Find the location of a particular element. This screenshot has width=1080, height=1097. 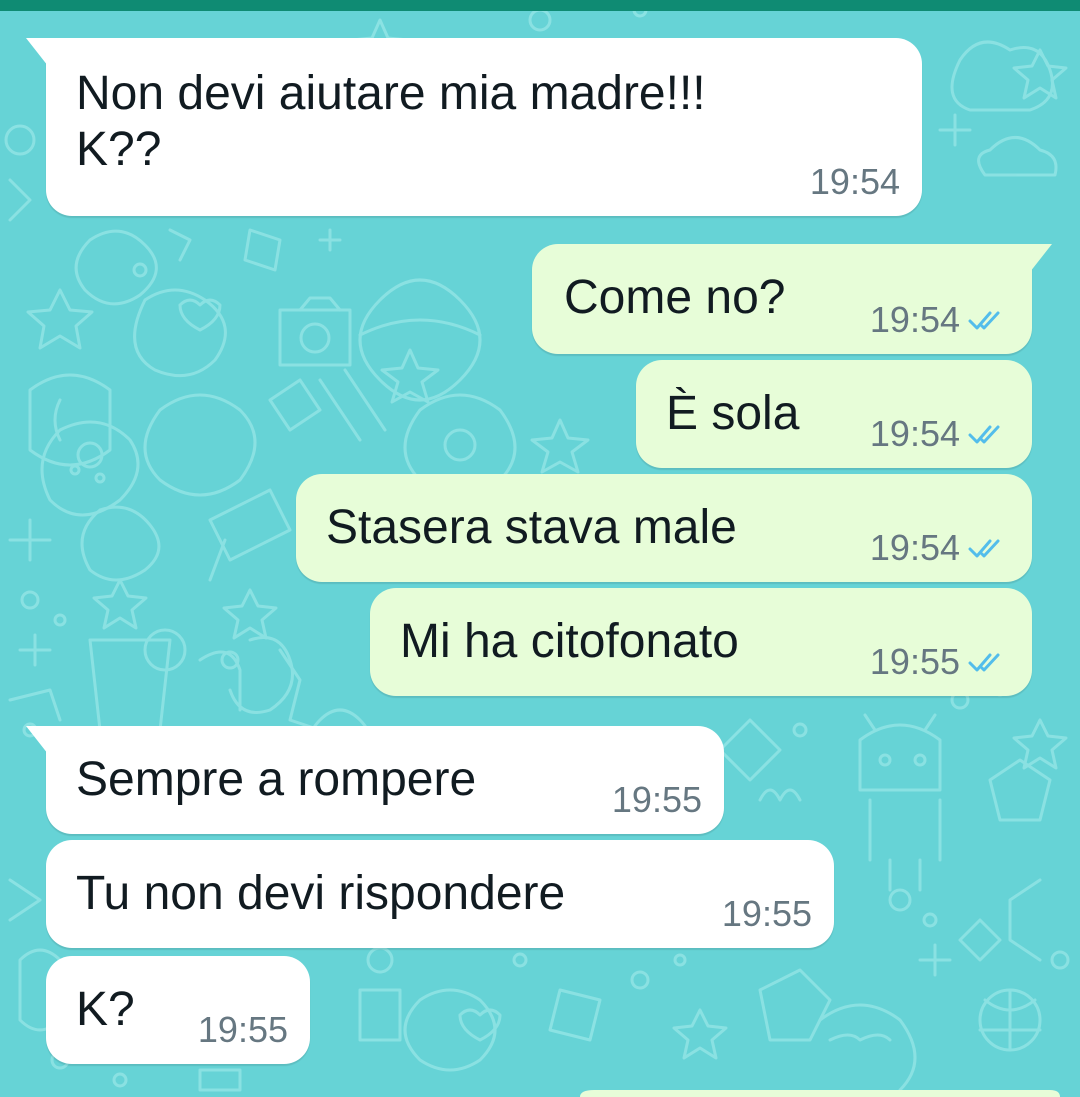

message-bubble-incoming: Non devi aiutare mia madre!!! K?? 19:54 is located at coordinates (474, 127).